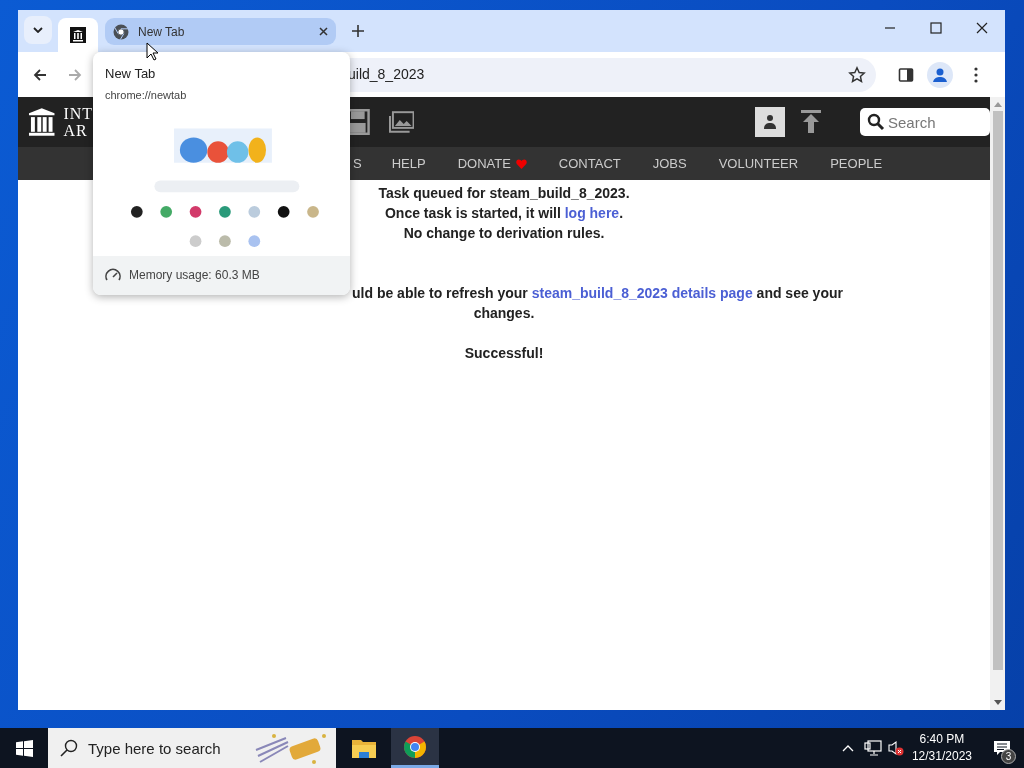  What do you see at coordinates (24, 748) in the screenshot?
I see `windows-logo-icon` at bounding box center [24, 748].